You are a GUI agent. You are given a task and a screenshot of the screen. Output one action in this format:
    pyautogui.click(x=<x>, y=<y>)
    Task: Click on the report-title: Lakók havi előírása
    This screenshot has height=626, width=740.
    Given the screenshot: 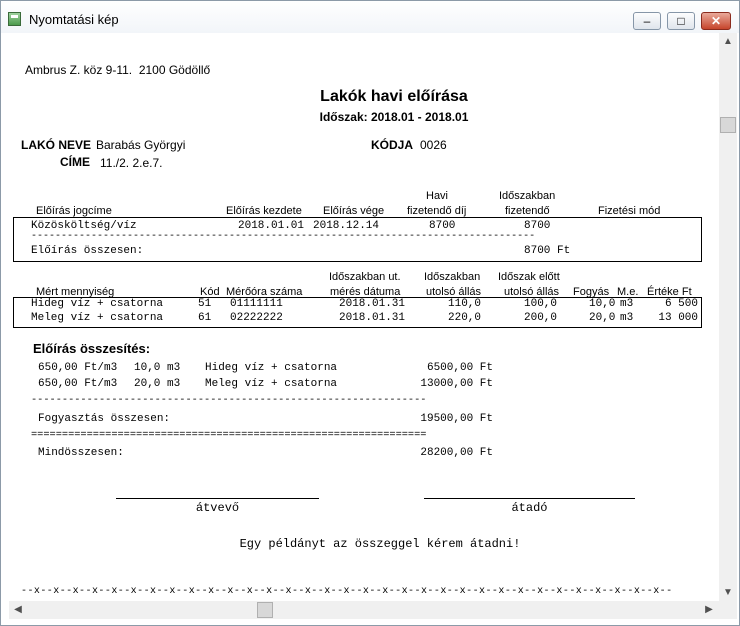 What is the action you would take?
    pyautogui.click(x=394, y=96)
    